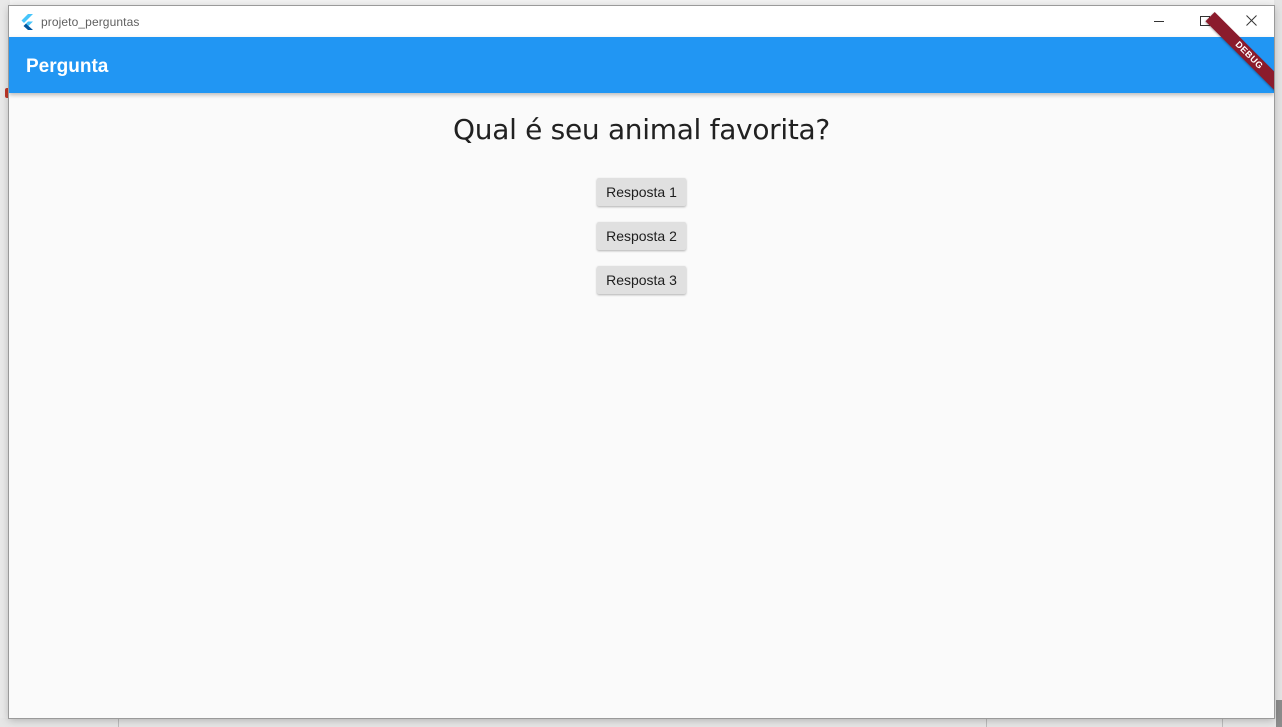 The image size is (1282, 727). I want to click on close-icon, so click(1251, 22).